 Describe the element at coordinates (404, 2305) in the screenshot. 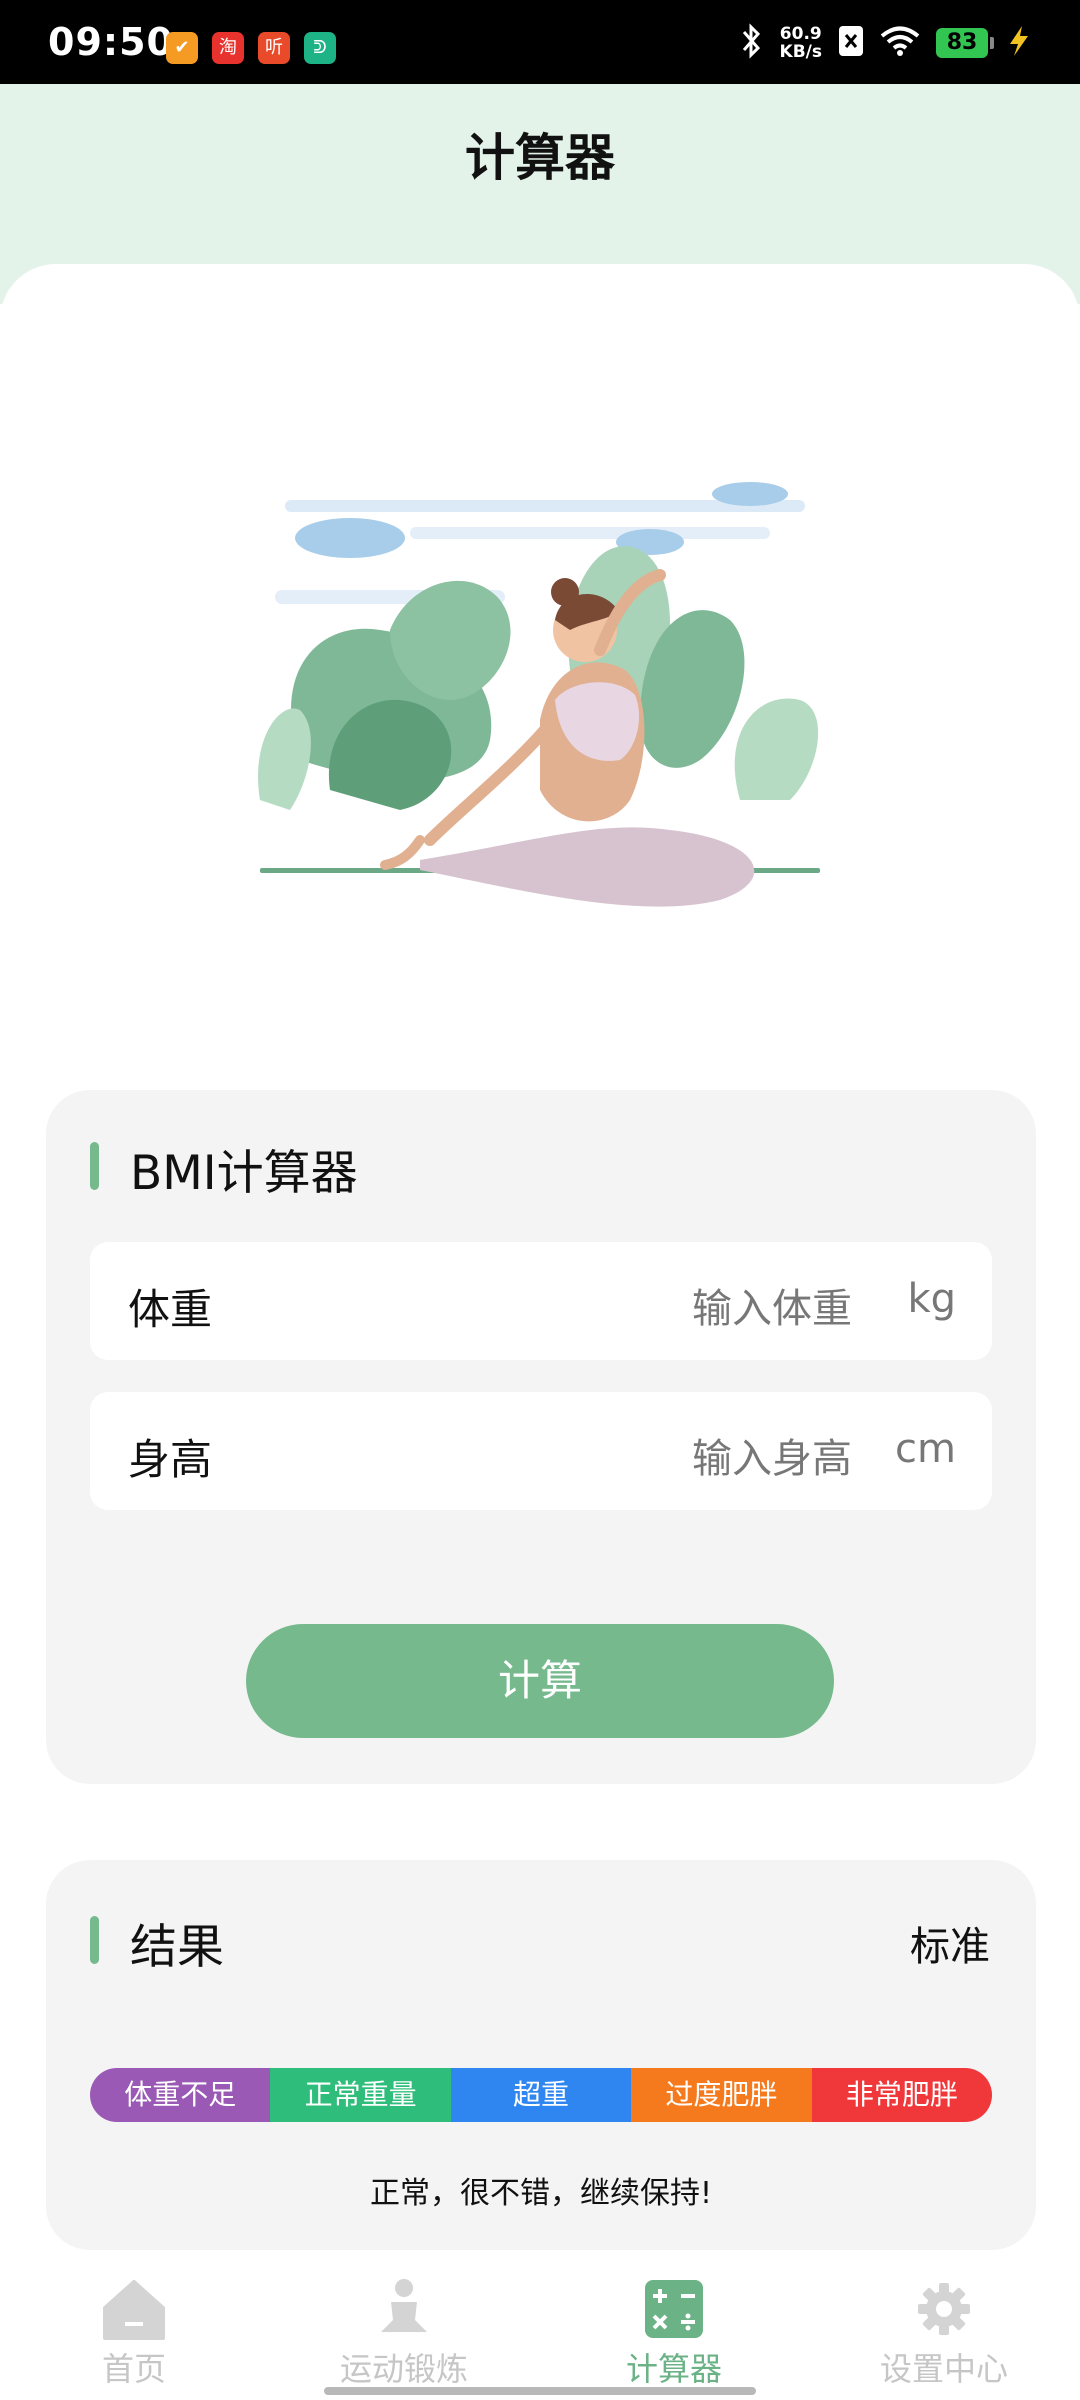

I see `yoga-icon` at that location.